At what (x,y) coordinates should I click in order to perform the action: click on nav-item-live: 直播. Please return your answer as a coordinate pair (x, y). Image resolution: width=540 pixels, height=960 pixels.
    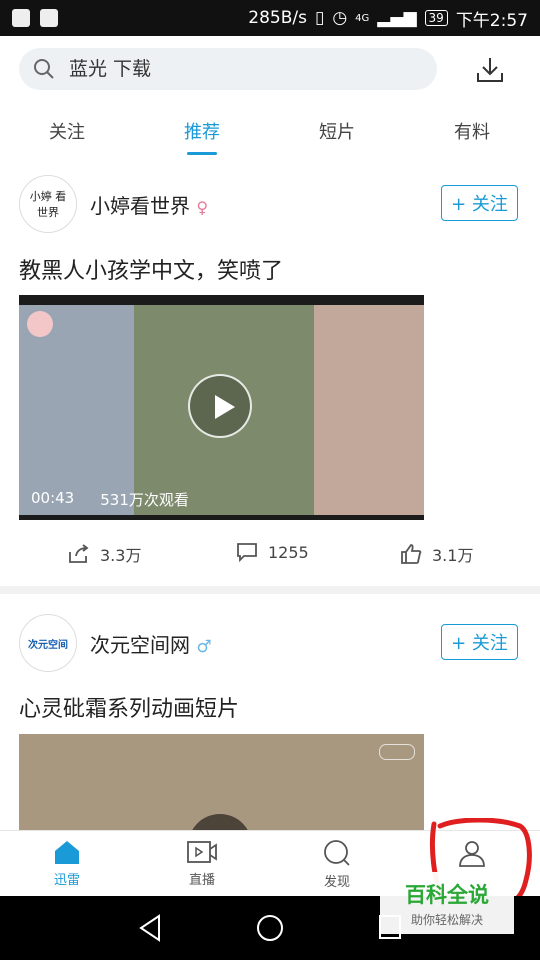
    Looking at the image, I should click on (202, 863).